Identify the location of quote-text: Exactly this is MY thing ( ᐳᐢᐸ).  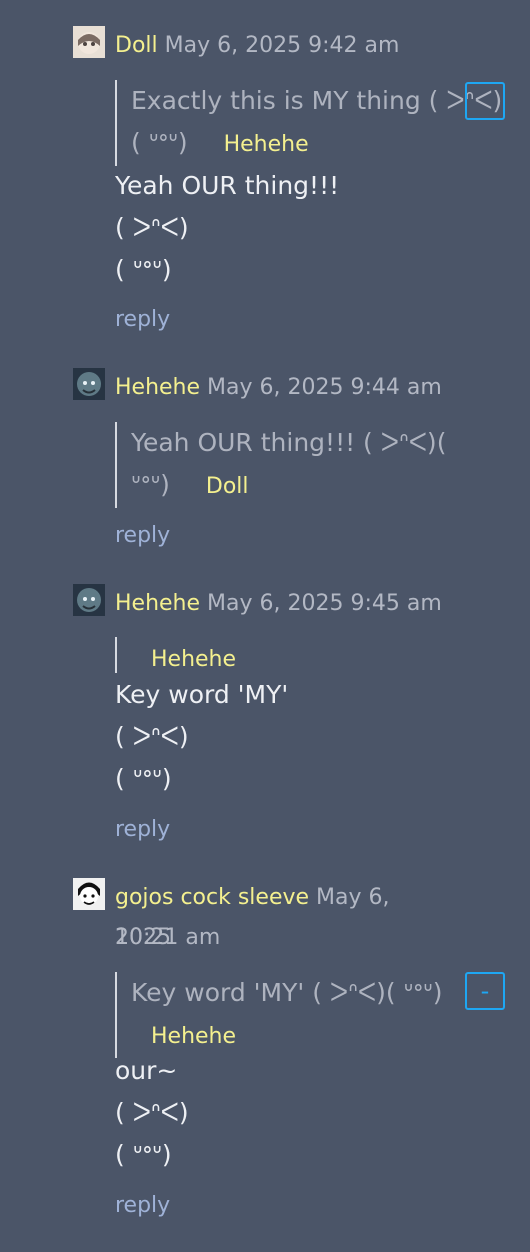
(317, 100).